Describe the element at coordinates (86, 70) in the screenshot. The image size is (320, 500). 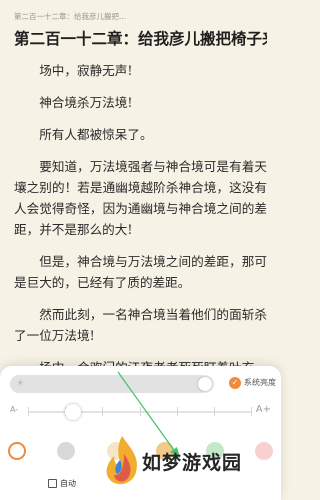
I see `paragraph: 场中，寂静无声!` at that location.